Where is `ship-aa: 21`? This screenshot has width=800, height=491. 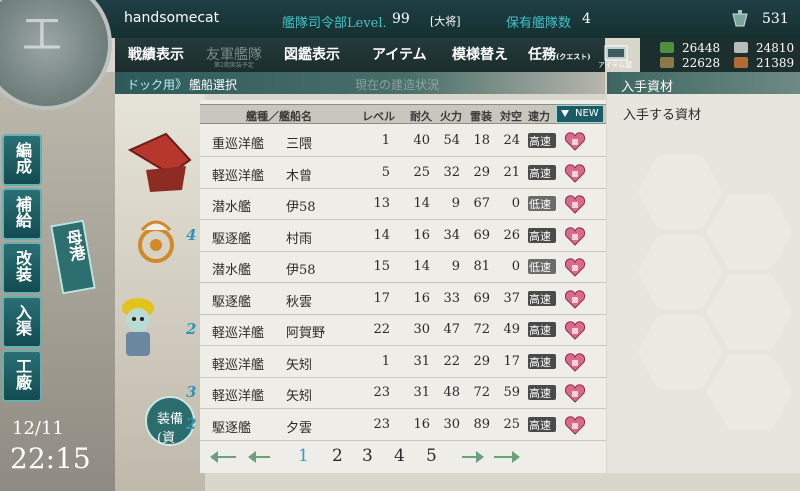 ship-aa: 21 is located at coordinates (511, 172).